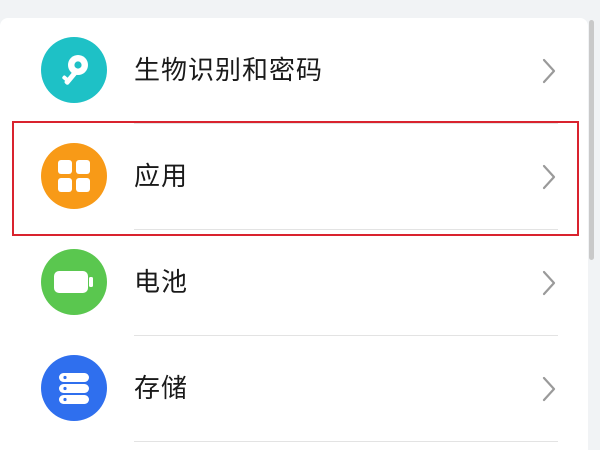  I want to click on settings-item-label: 生物识别和密码, so click(229, 71).